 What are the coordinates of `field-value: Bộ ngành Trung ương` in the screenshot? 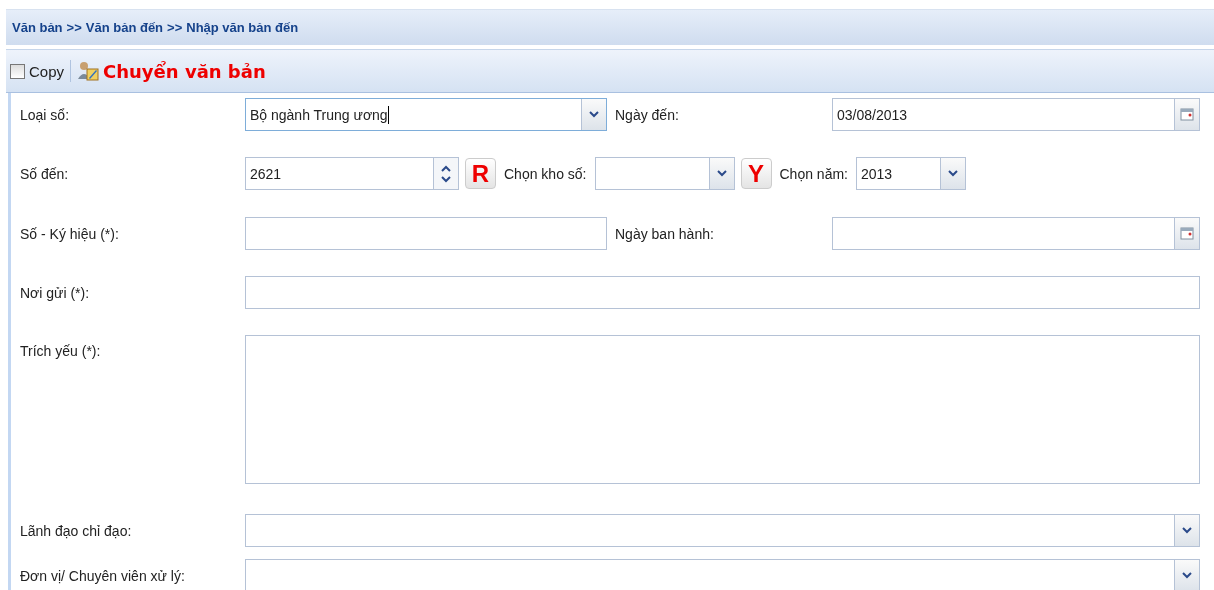 It's located at (318, 114).